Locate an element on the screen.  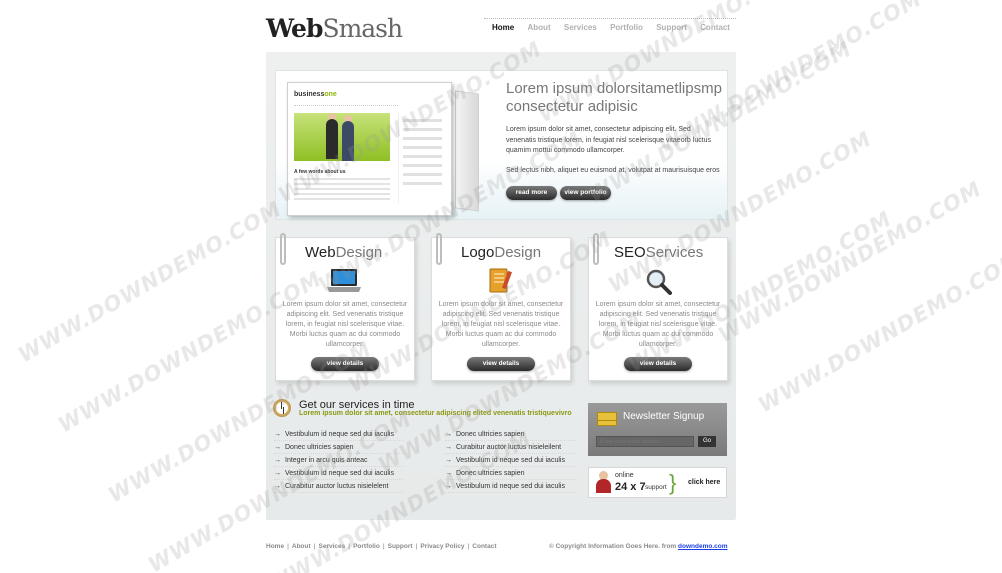
mockup-logo-b: one is located at coordinates (330, 94).